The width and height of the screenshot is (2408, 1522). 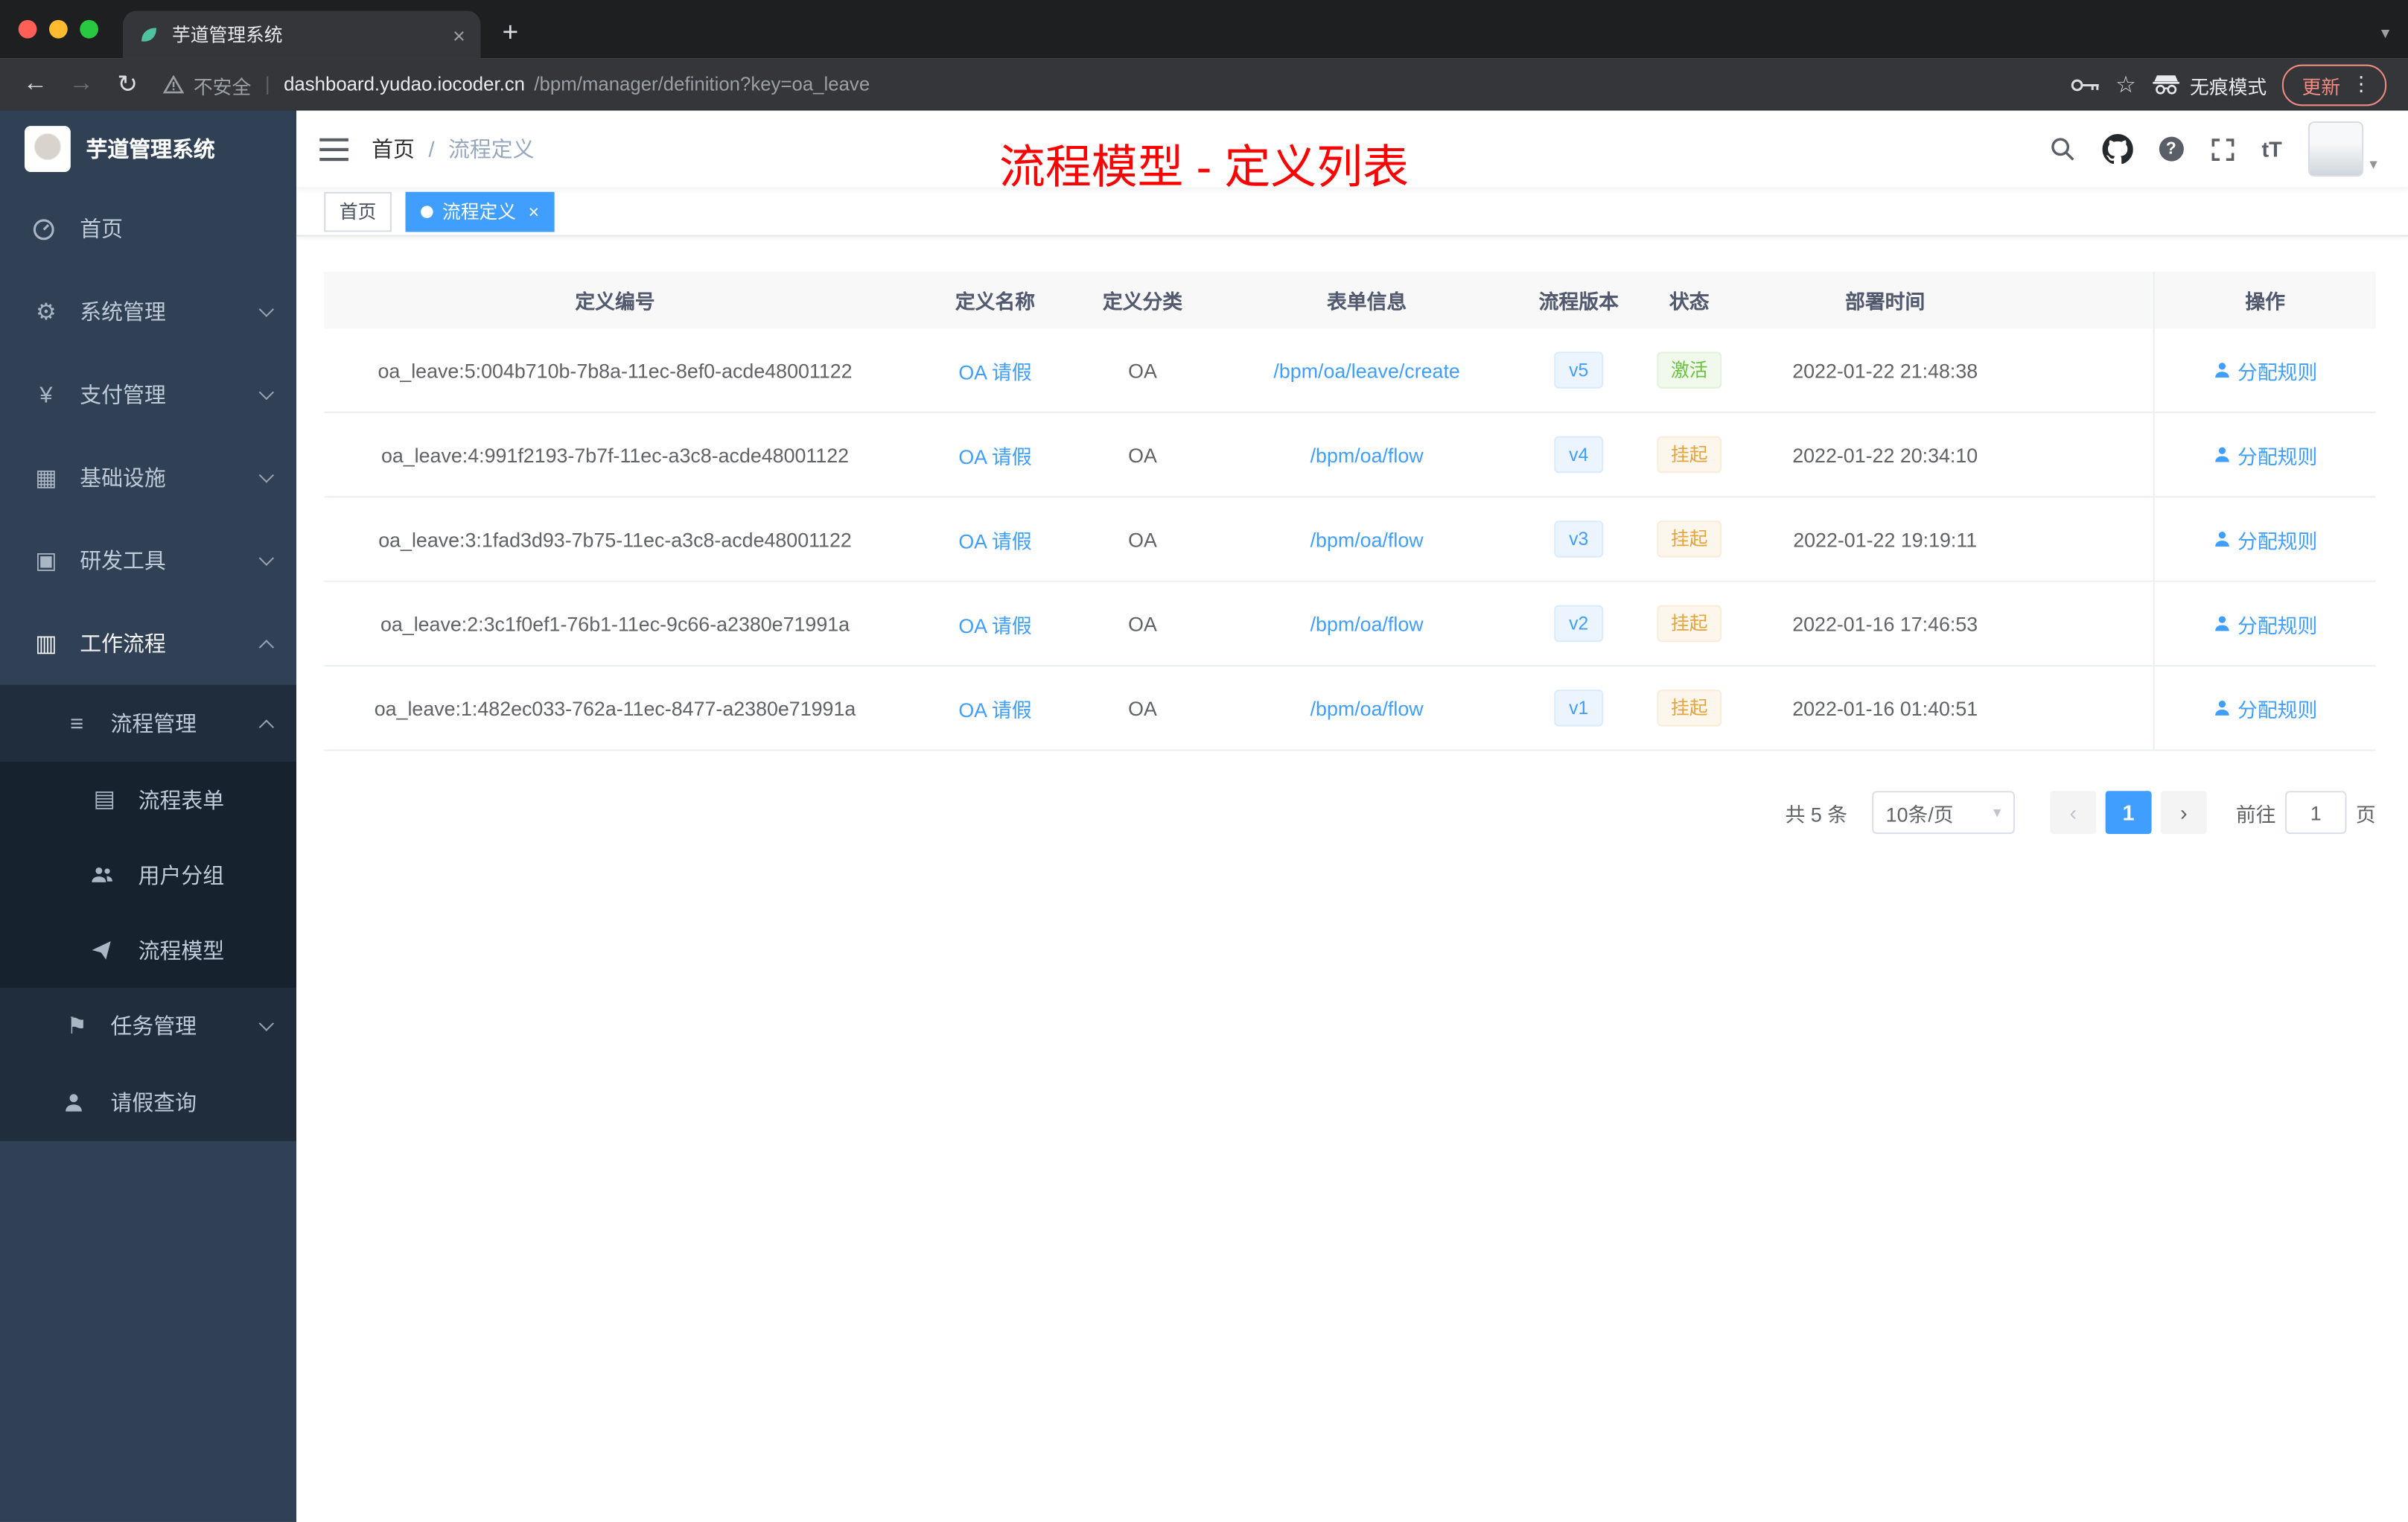 I want to click on font-size-icon: tT, so click(x=2272, y=149).